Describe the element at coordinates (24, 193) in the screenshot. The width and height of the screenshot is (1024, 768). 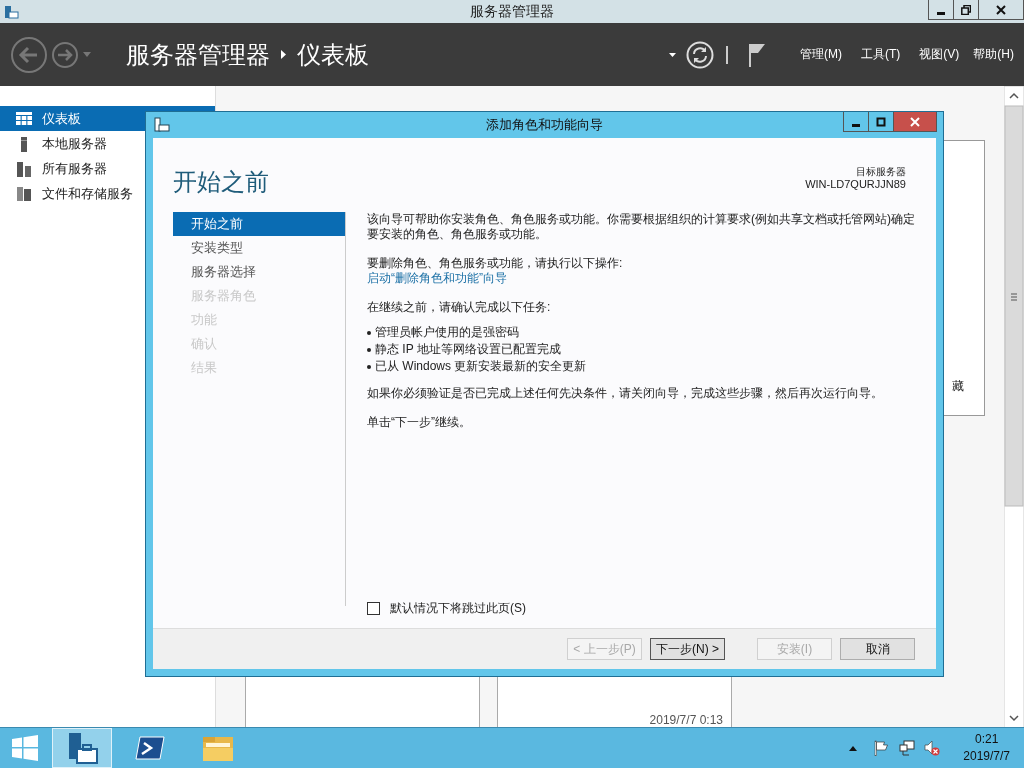
I see `storage-icon` at that location.